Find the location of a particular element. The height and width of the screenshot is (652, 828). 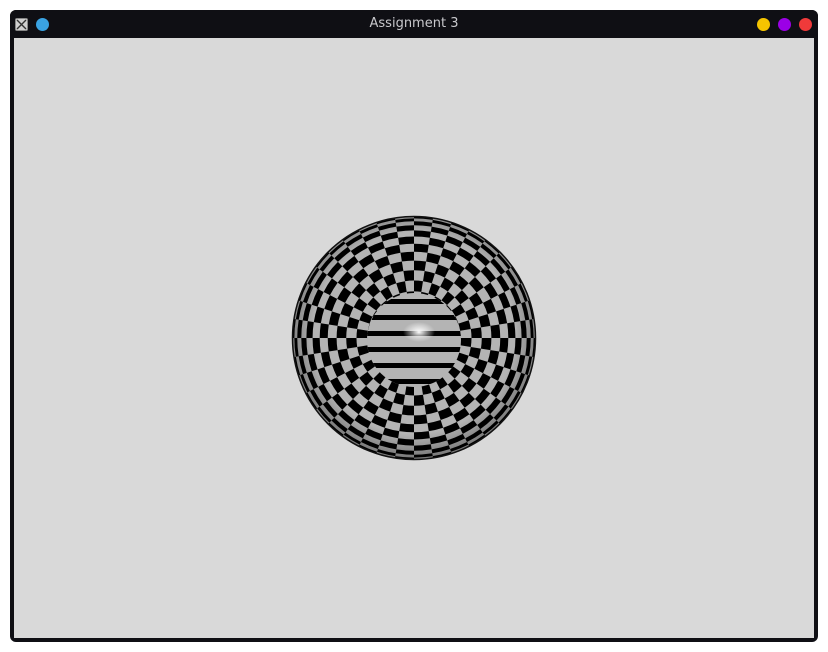

maximize-dot-icon is located at coordinates (784, 24).